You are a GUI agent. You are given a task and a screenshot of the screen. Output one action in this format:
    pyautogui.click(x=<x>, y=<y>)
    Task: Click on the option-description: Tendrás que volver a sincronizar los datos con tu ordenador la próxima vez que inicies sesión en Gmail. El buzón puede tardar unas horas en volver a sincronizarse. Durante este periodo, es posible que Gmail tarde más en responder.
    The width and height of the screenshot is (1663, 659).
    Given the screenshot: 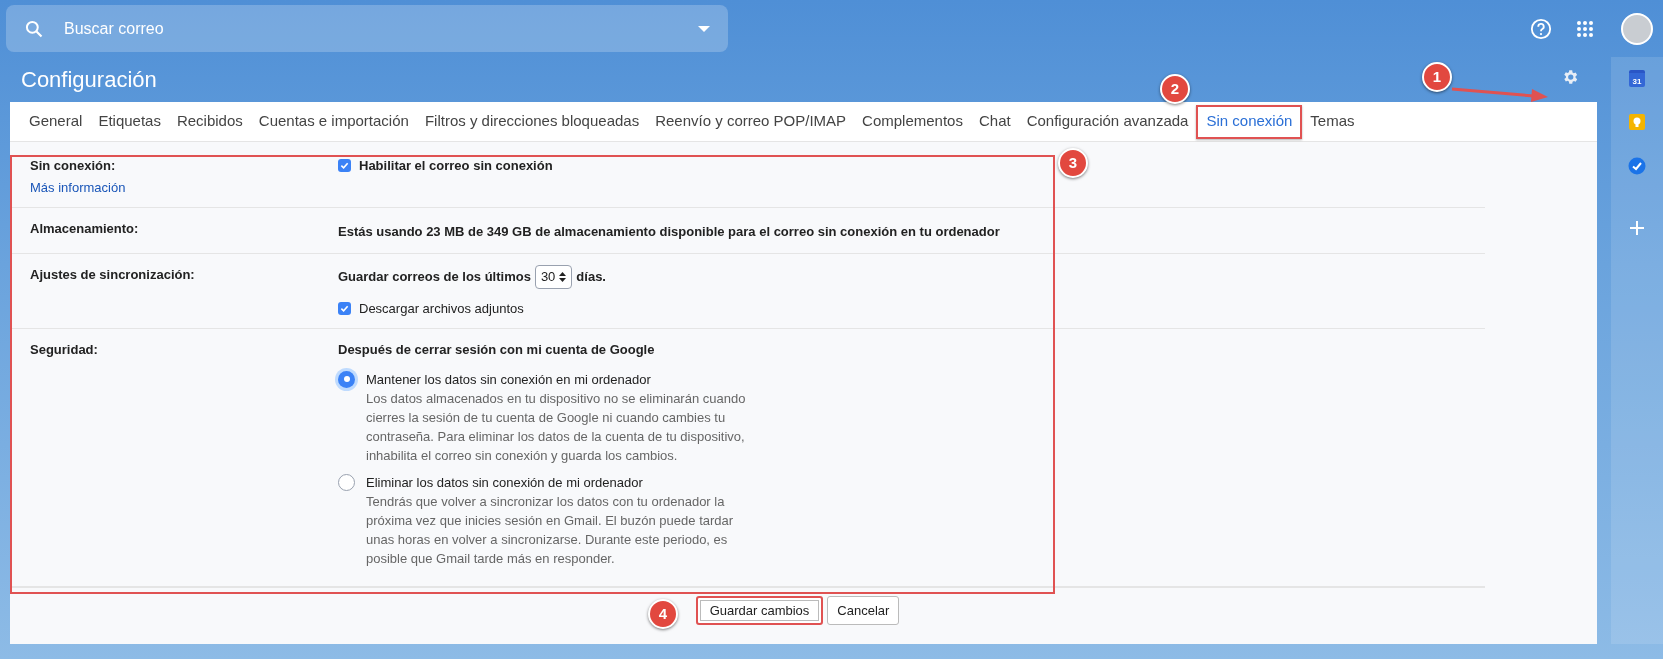 What is the action you would take?
    pyautogui.click(x=550, y=530)
    